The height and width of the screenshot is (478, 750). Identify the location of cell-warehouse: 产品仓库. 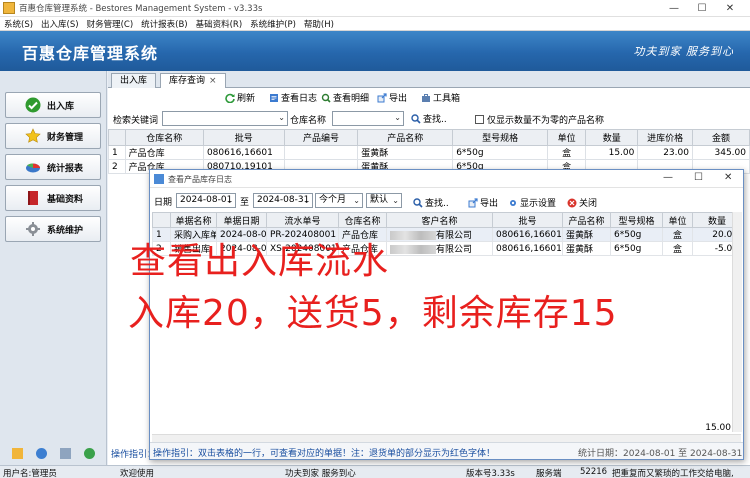
(164, 152).